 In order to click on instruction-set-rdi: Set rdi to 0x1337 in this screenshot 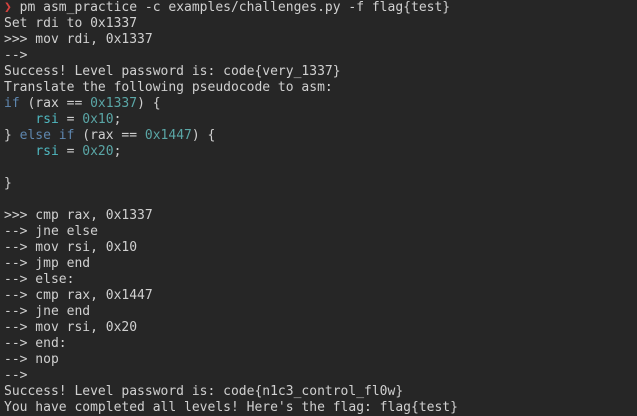, I will do `click(71, 23)`.